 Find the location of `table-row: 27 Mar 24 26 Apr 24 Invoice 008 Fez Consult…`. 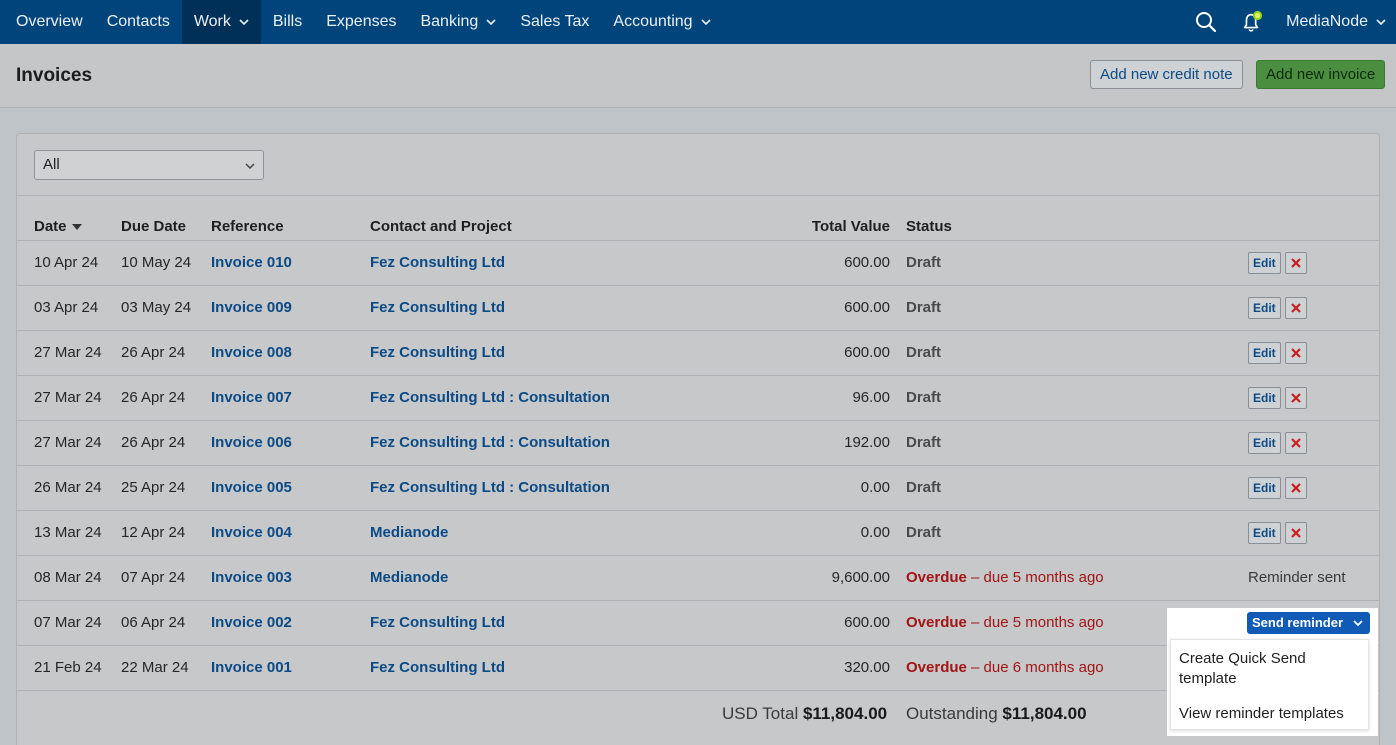

table-row: 27 Mar 24 26 Apr 24 Invoice 008 Fez Consult… is located at coordinates (698, 353).